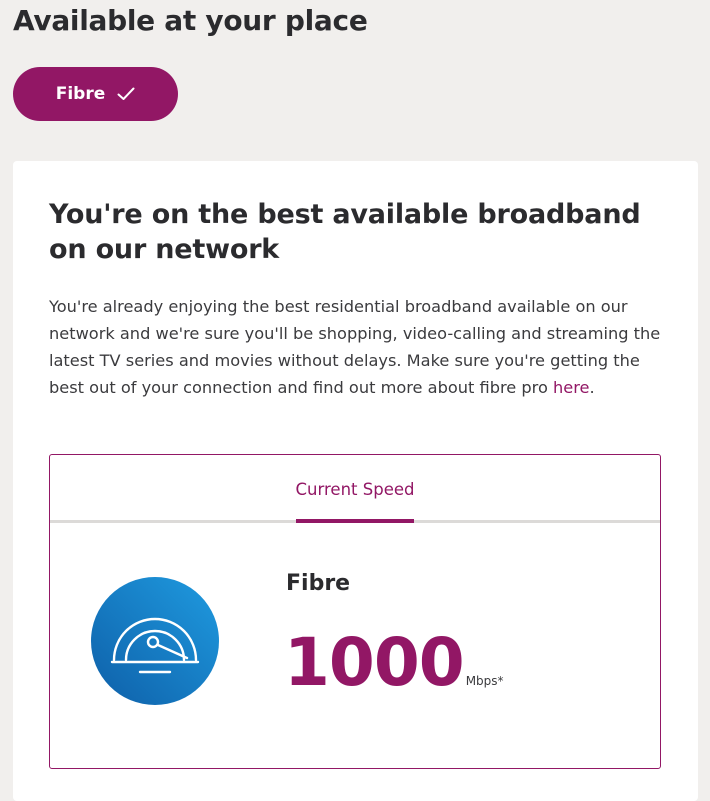  Describe the element at coordinates (355, 521) in the screenshot. I see `tab-active-indicator` at that location.